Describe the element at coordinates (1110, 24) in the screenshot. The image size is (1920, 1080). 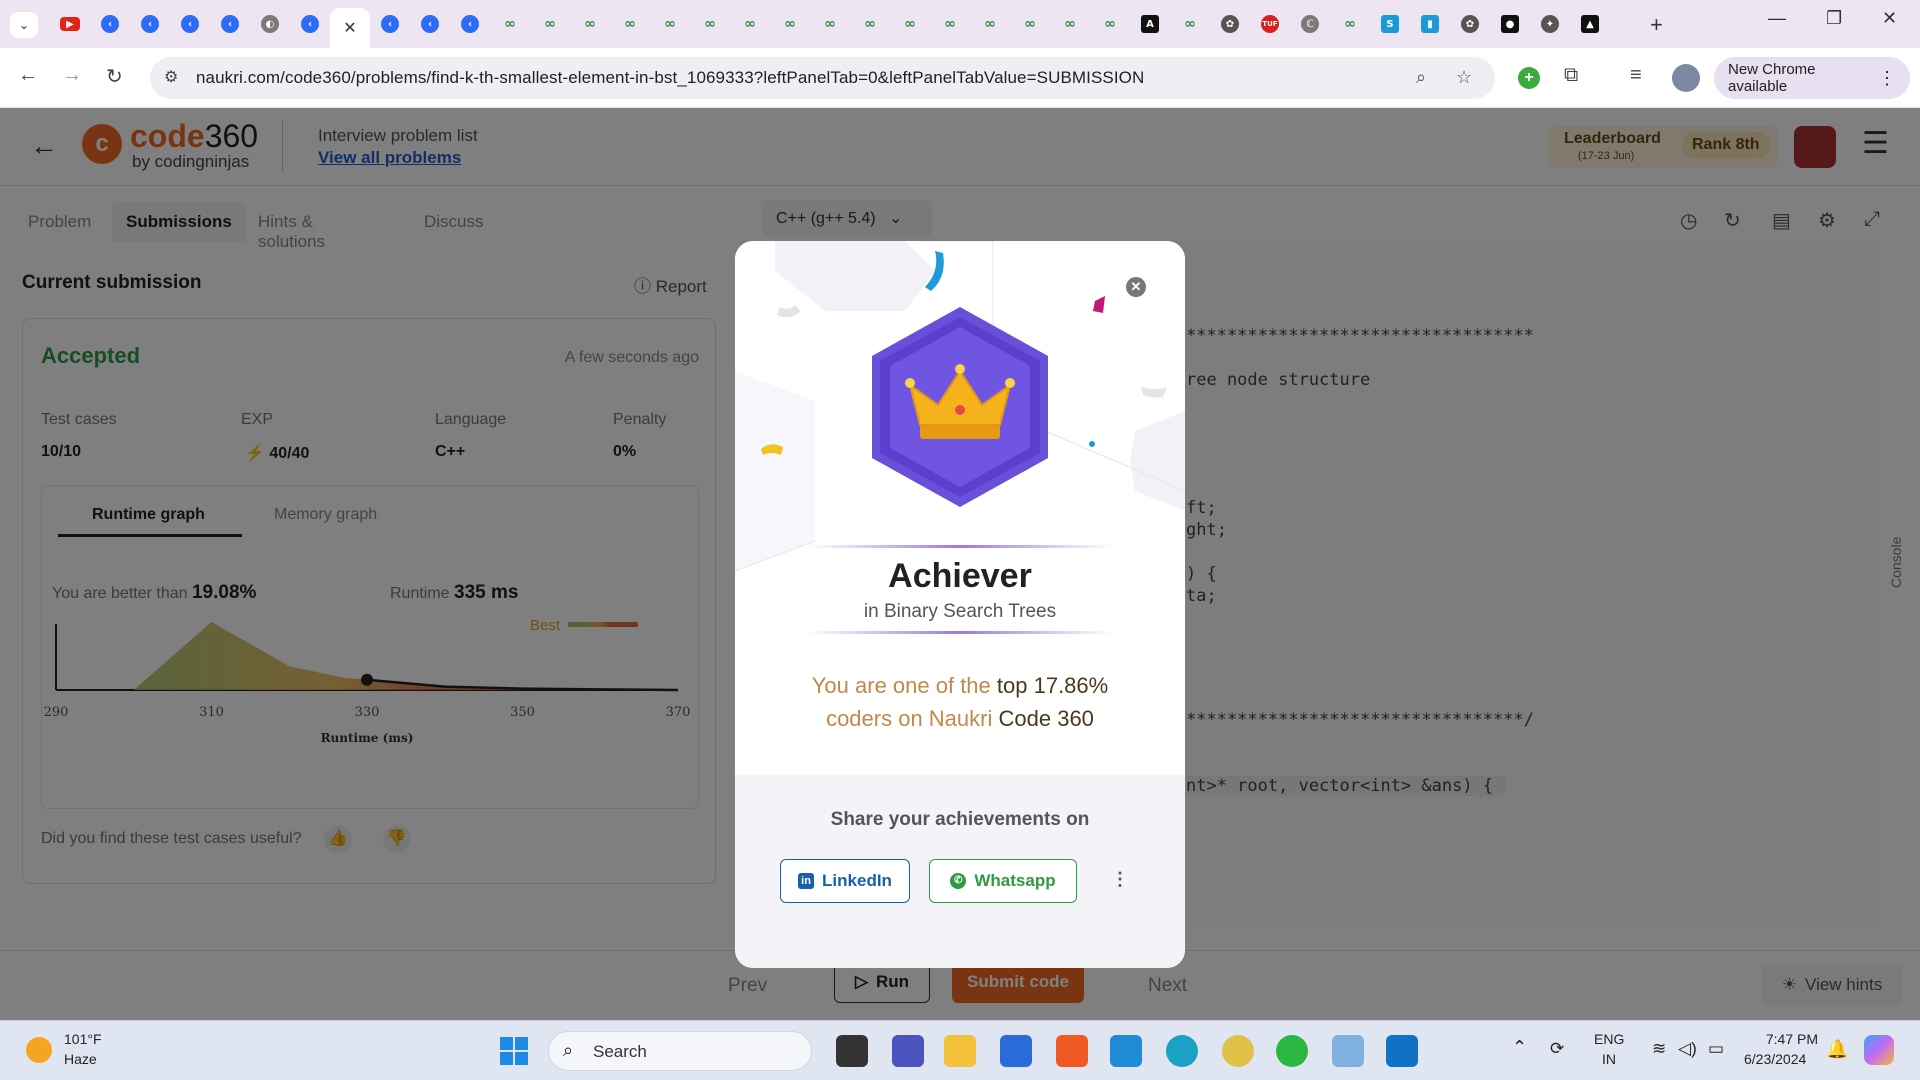
I see `tab-gfg-16: ∞` at that location.